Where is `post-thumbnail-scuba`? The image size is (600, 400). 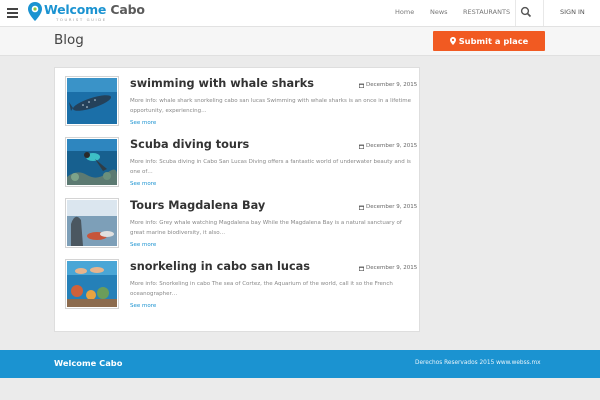
post-thumbnail-scuba is located at coordinates (92, 162).